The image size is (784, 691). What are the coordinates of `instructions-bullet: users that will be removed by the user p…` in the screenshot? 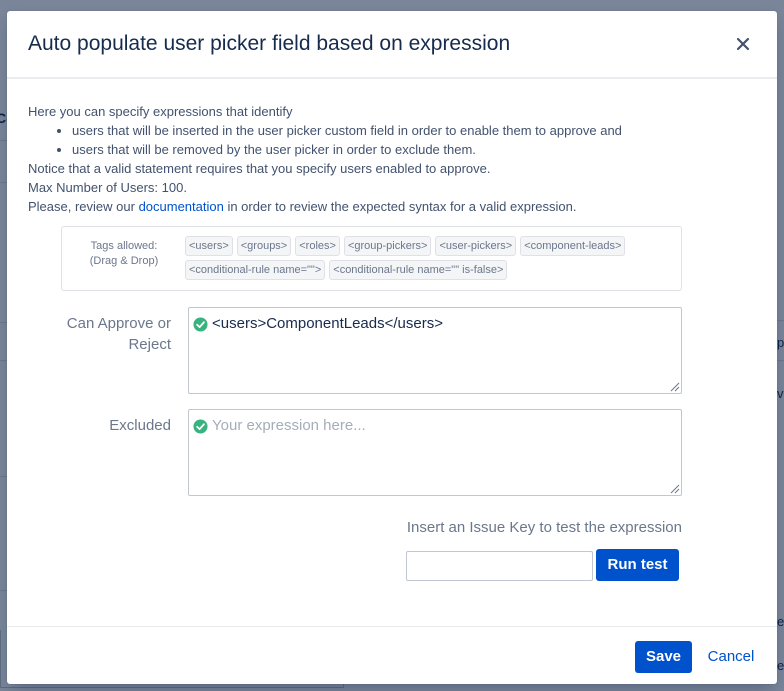 It's located at (417, 149).